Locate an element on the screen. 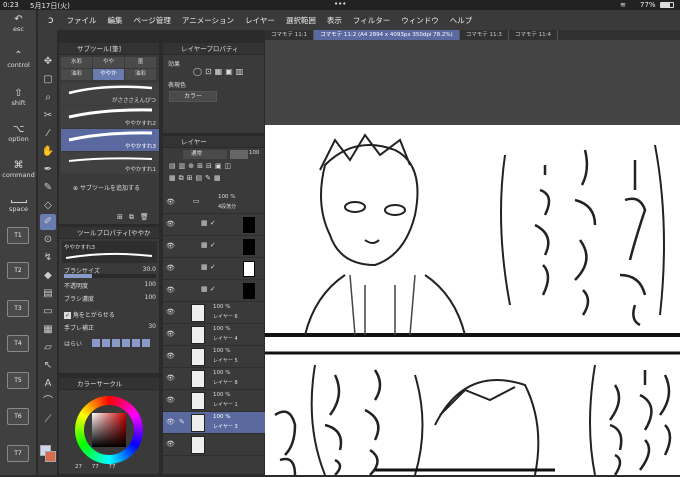 Image resolution: width=680 pixels, height=477 pixels. layer-row: 👁 100 % レイヤー 6 is located at coordinates (214, 313).